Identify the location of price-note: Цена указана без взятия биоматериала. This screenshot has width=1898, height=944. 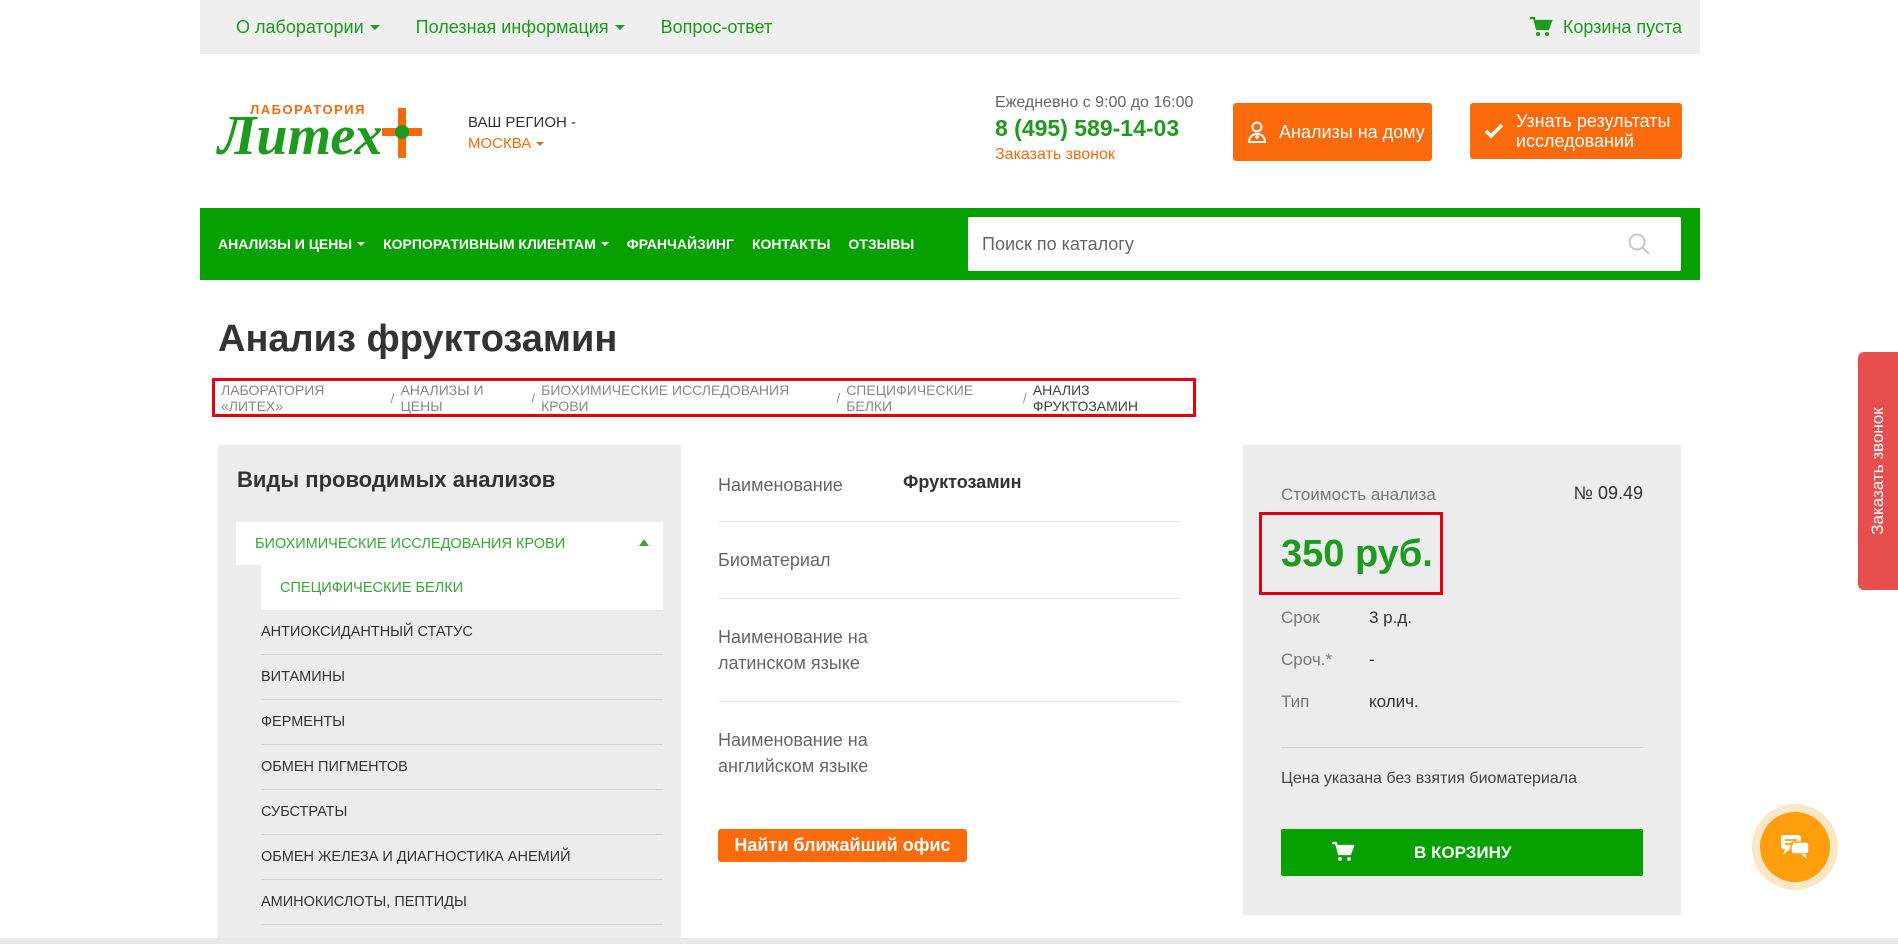
(1429, 778).